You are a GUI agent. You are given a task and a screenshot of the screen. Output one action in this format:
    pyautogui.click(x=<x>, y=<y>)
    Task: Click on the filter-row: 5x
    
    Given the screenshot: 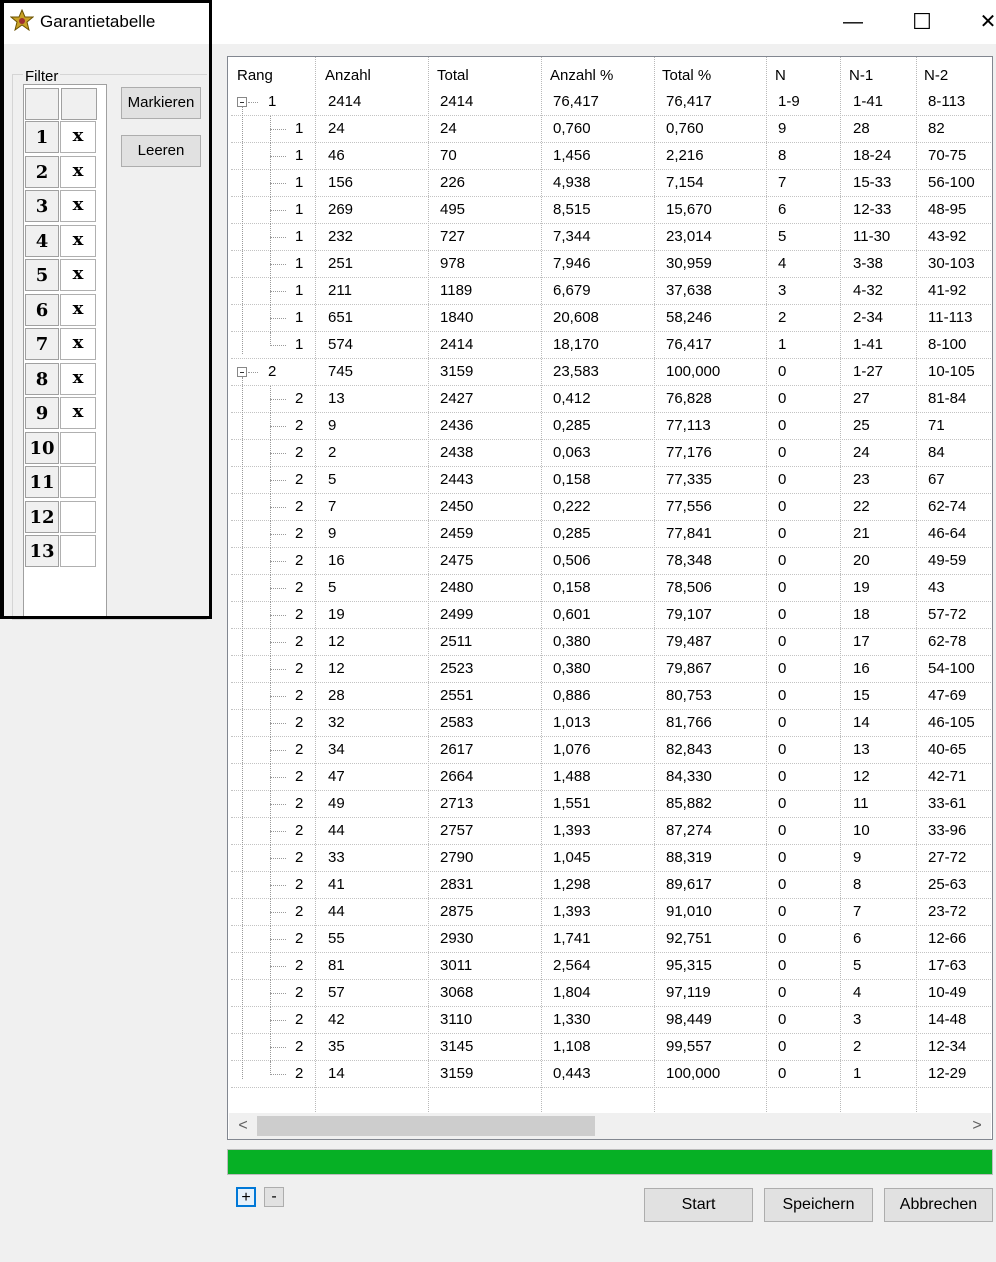 What is the action you would take?
    pyautogui.click(x=61, y=276)
    